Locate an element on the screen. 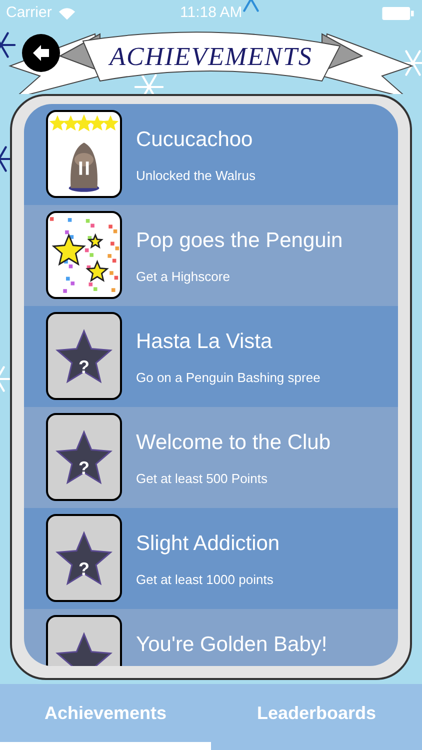 The height and width of the screenshot is (750, 422). wifi-icon is located at coordinates (67, 13).